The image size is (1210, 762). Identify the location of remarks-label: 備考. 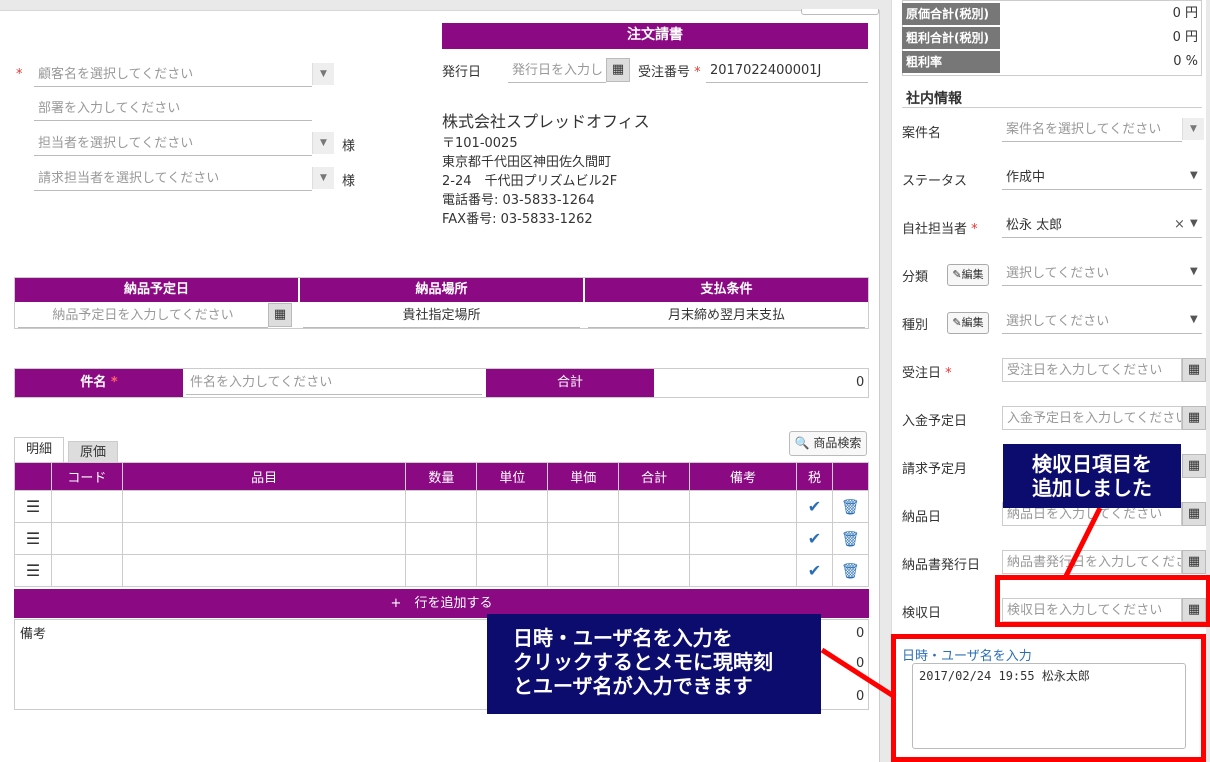
(33, 634).